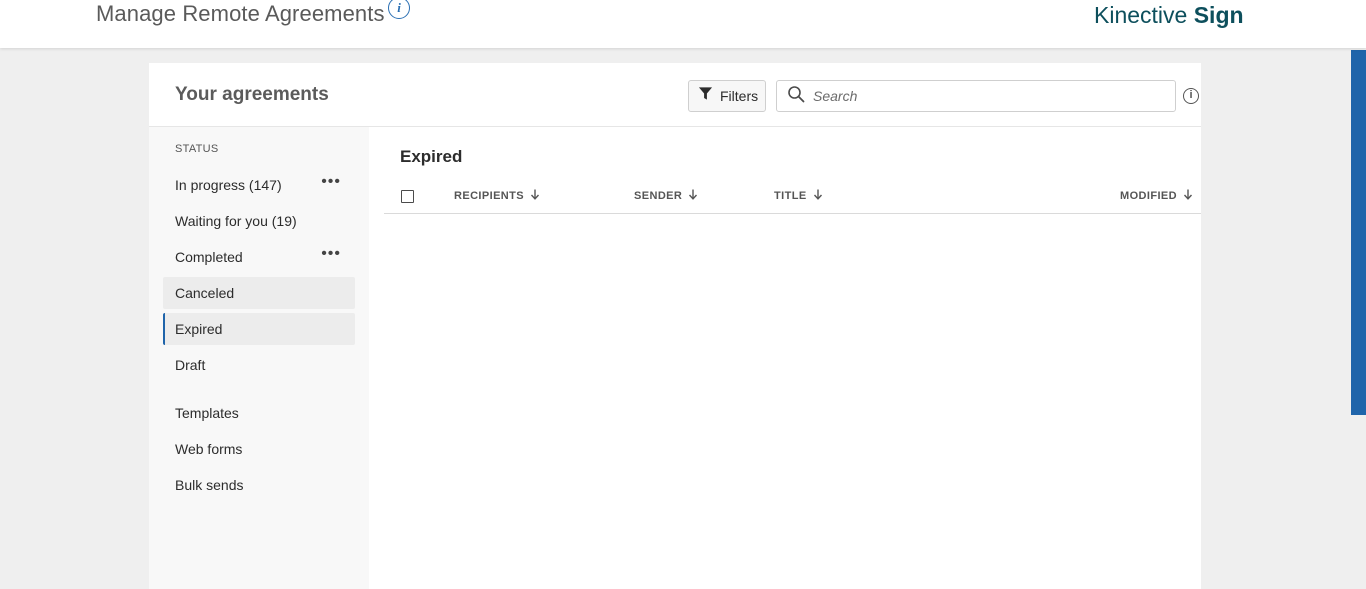  I want to click on sidebar-item-label: Draft, so click(190, 365).